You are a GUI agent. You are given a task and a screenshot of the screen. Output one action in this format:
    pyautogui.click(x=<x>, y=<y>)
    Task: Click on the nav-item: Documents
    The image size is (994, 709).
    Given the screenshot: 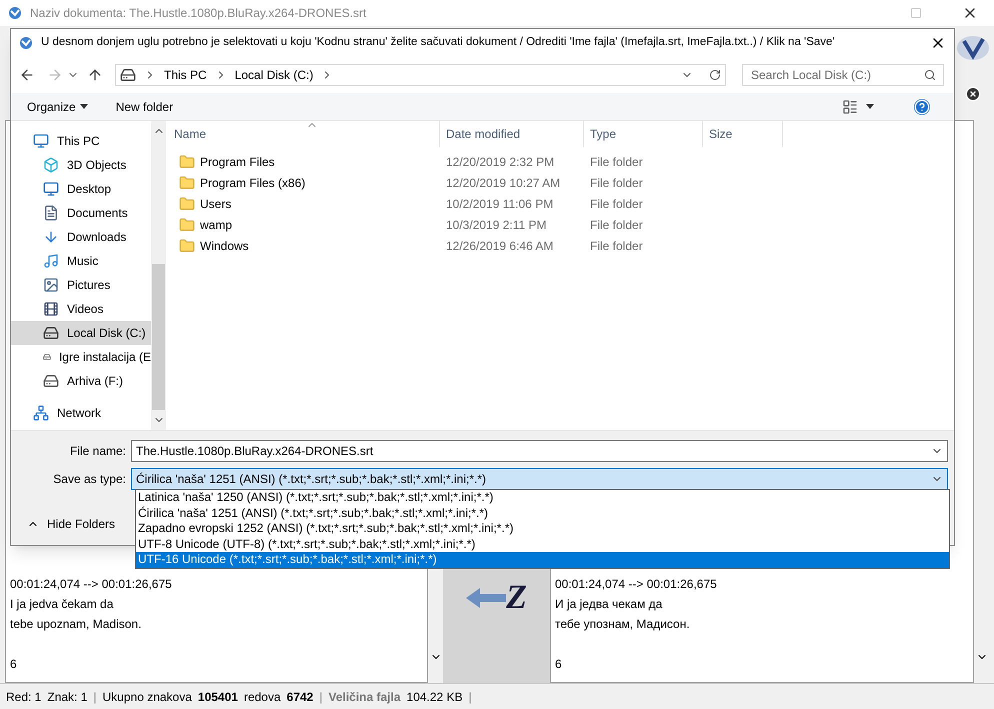 What is the action you would take?
    pyautogui.click(x=81, y=213)
    